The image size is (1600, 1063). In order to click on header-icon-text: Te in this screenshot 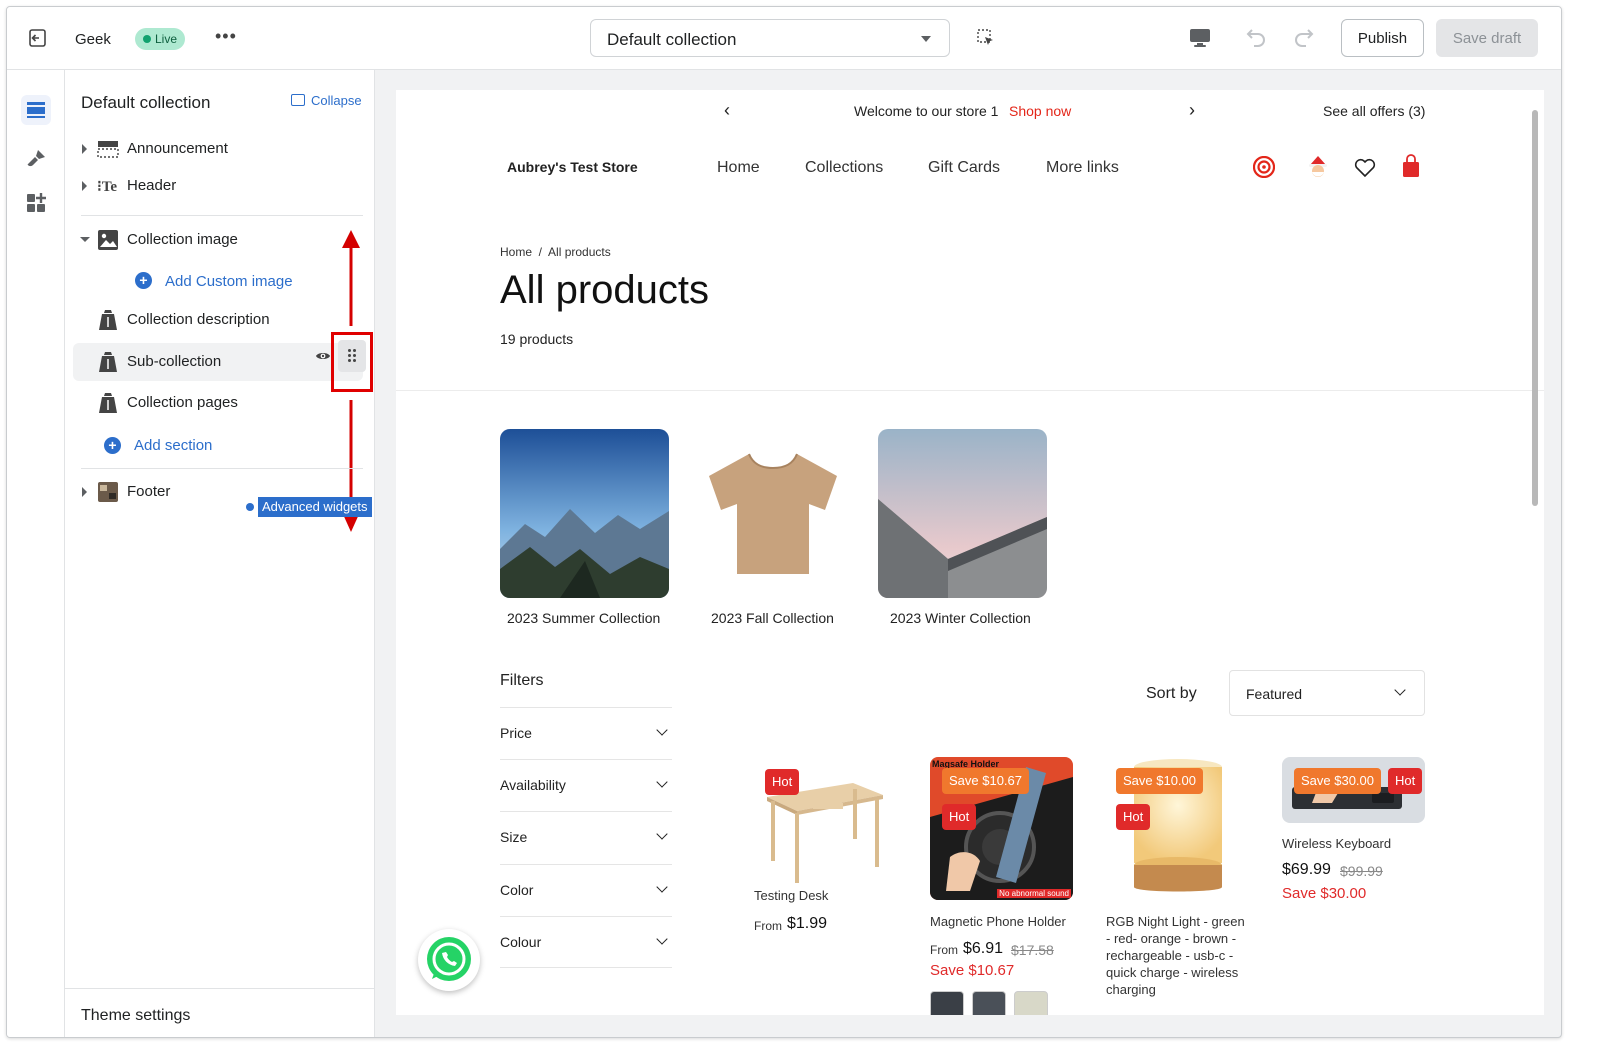, I will do `click(109, 187)`.